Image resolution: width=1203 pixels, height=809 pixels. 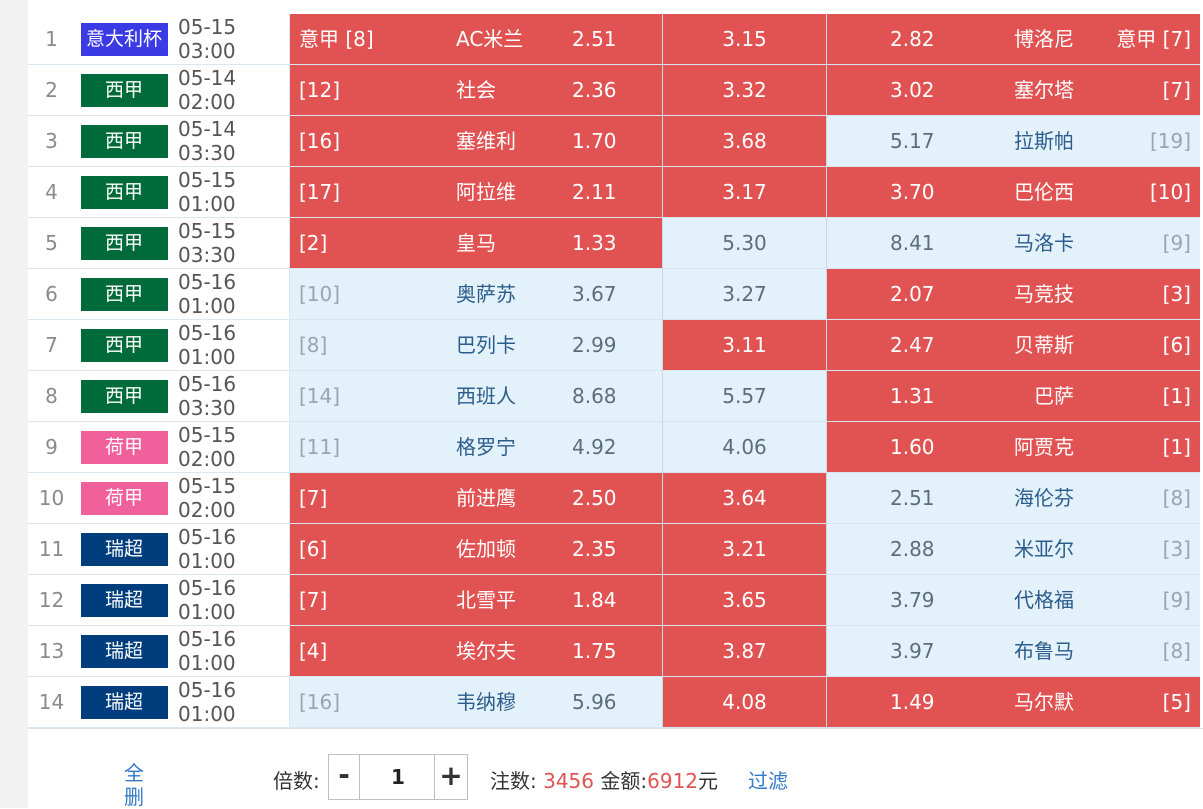 What do you see at coordinates (1013, 702) in the screenshot?
I see `away-win-option: 1.49 马尔默 [5]` at bounding box center [1013, 702].